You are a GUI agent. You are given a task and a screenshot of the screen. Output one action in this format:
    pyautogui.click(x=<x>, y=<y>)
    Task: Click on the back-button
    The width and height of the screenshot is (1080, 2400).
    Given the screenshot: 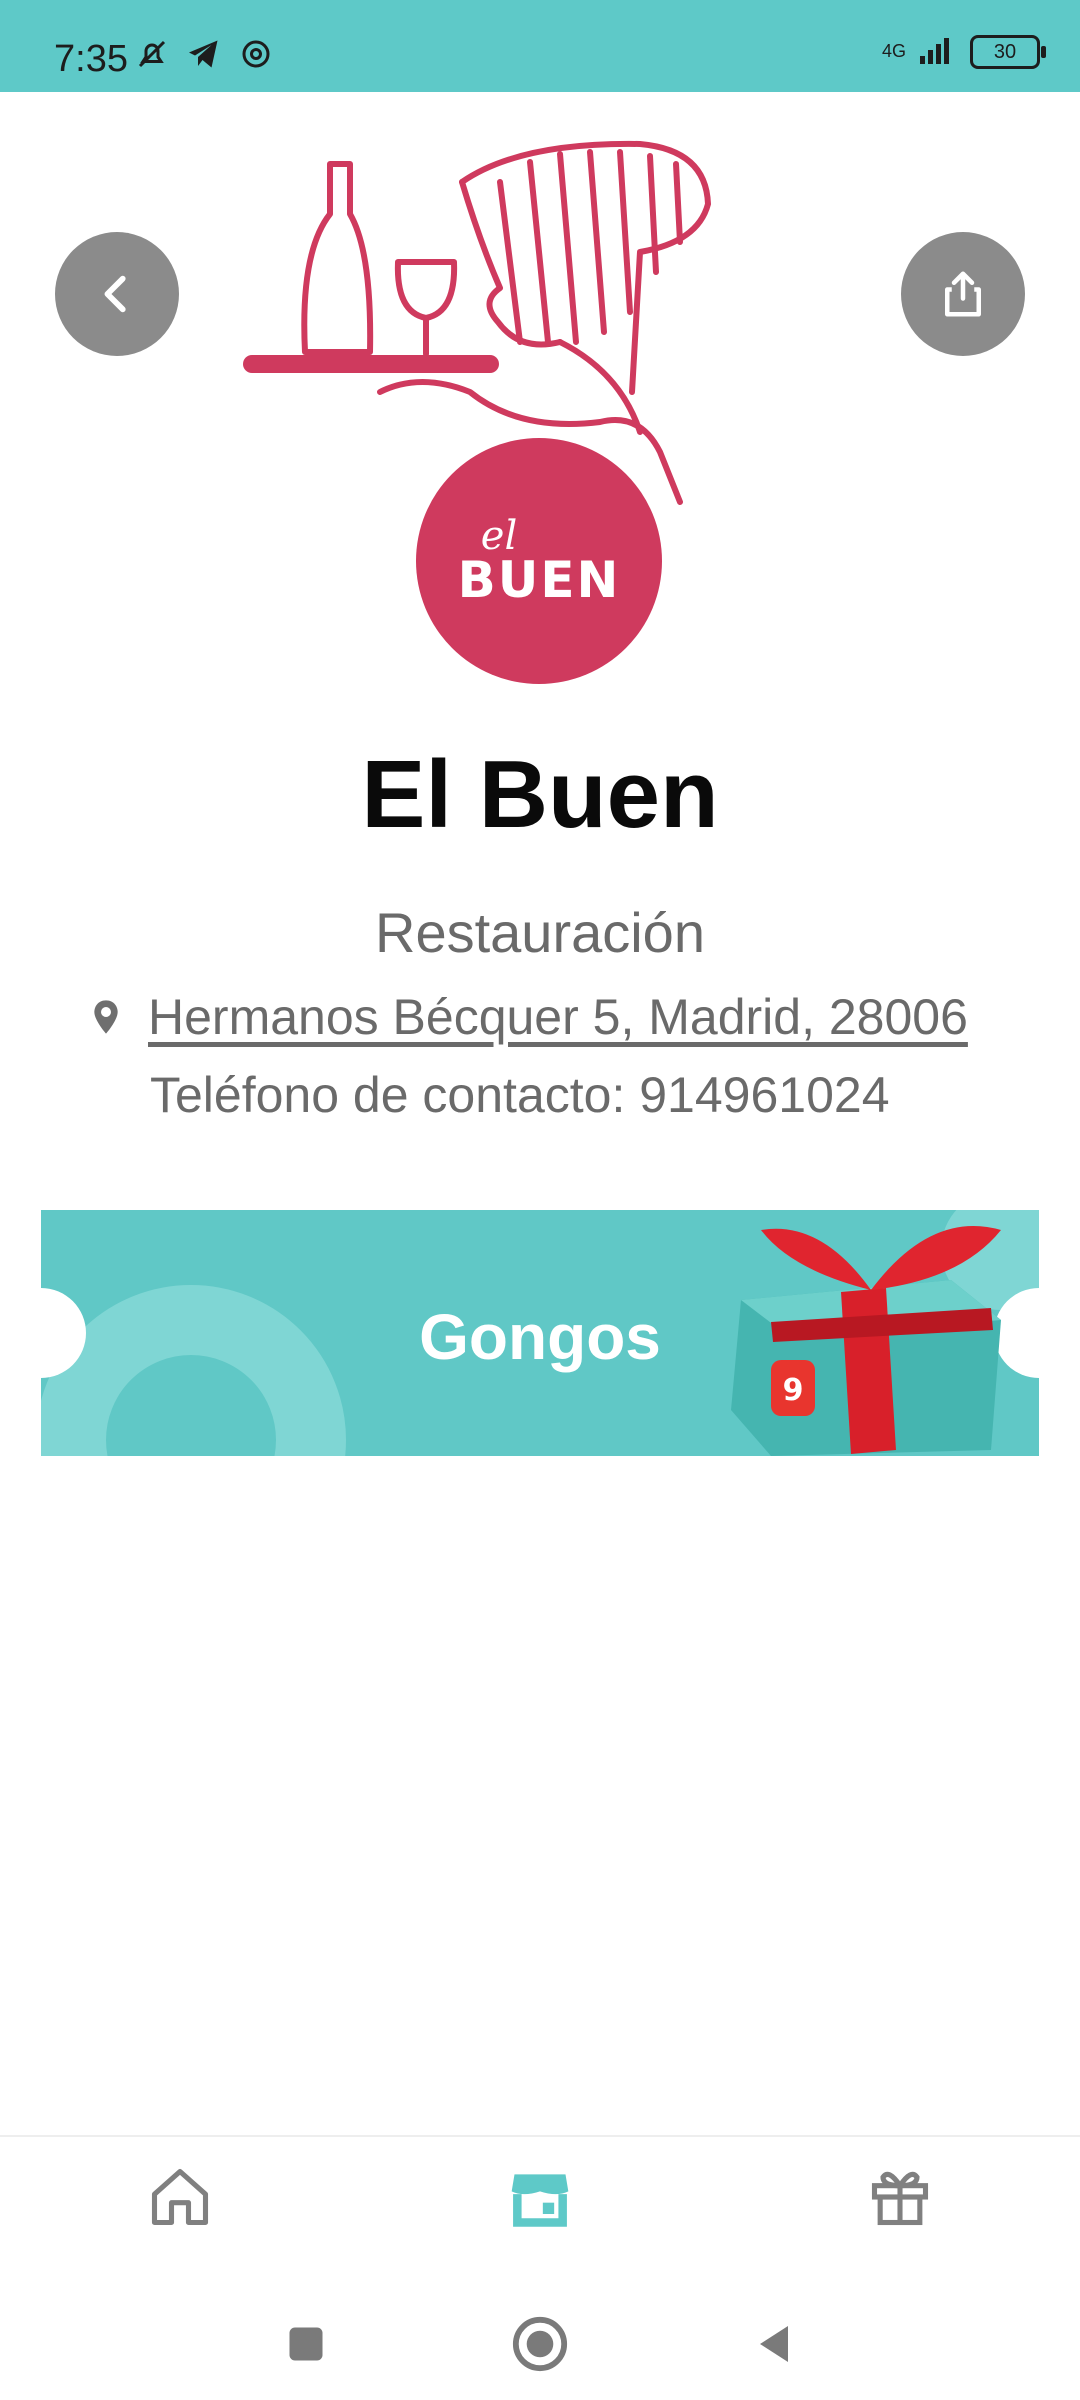 What is the action you would take?
    pyautogui.click(x=117, y=294)
    